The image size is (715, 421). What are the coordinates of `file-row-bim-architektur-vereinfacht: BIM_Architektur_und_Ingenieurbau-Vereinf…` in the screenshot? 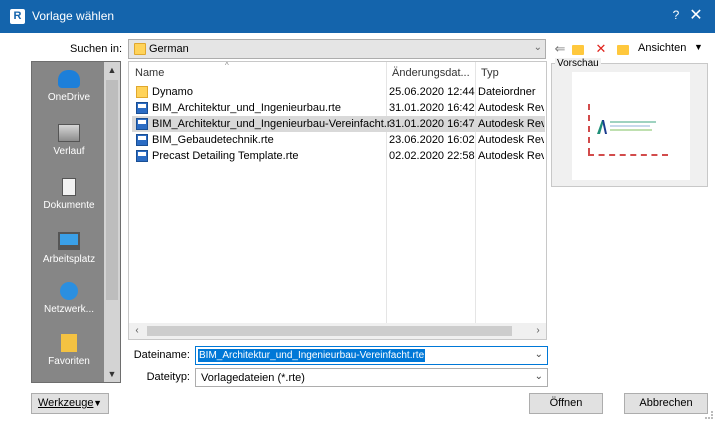 It's located at (338, 124).